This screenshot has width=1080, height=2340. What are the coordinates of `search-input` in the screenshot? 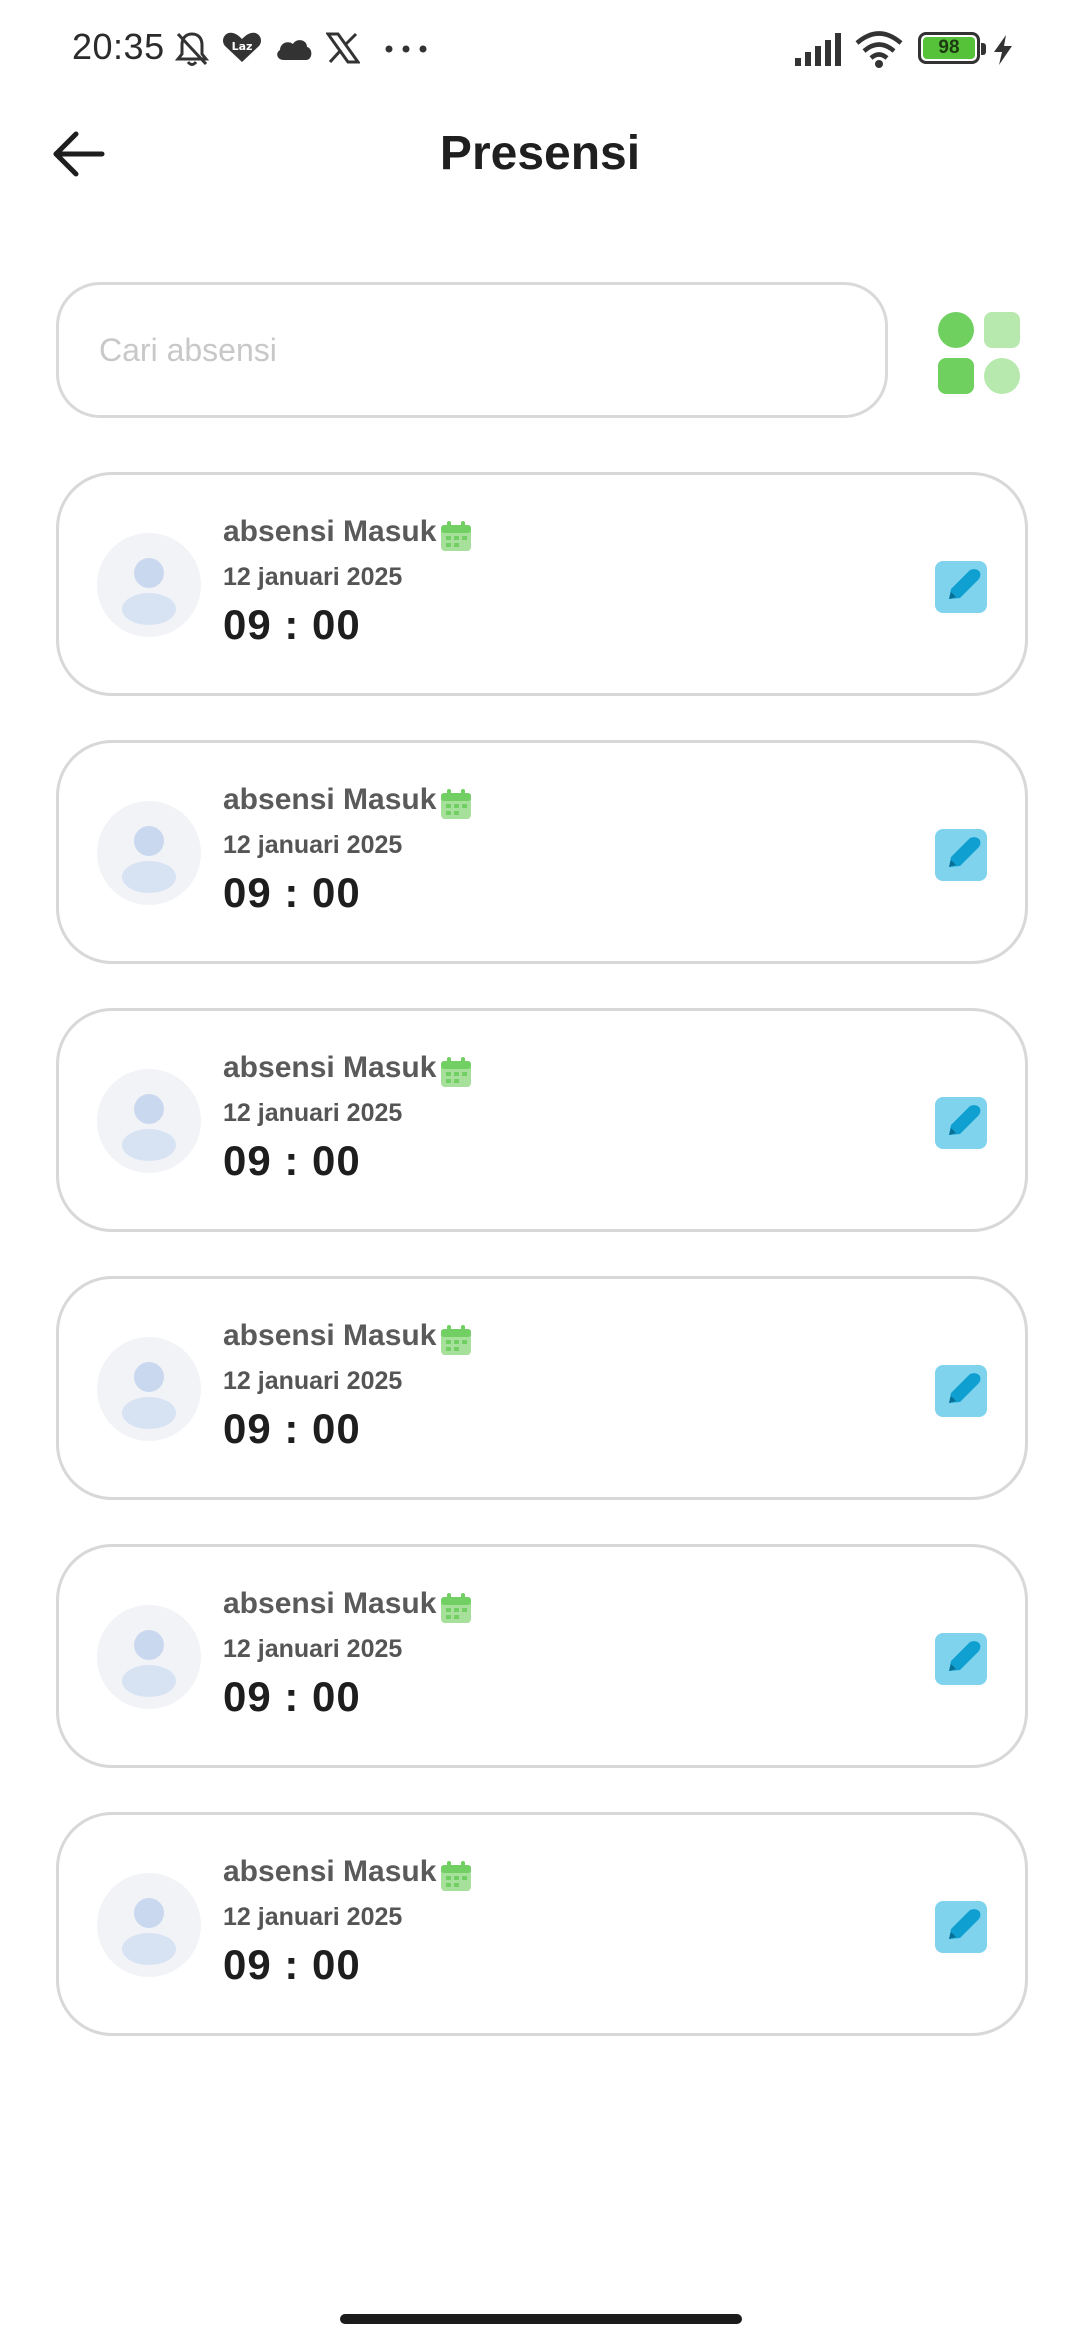 It's located at (472, 350).